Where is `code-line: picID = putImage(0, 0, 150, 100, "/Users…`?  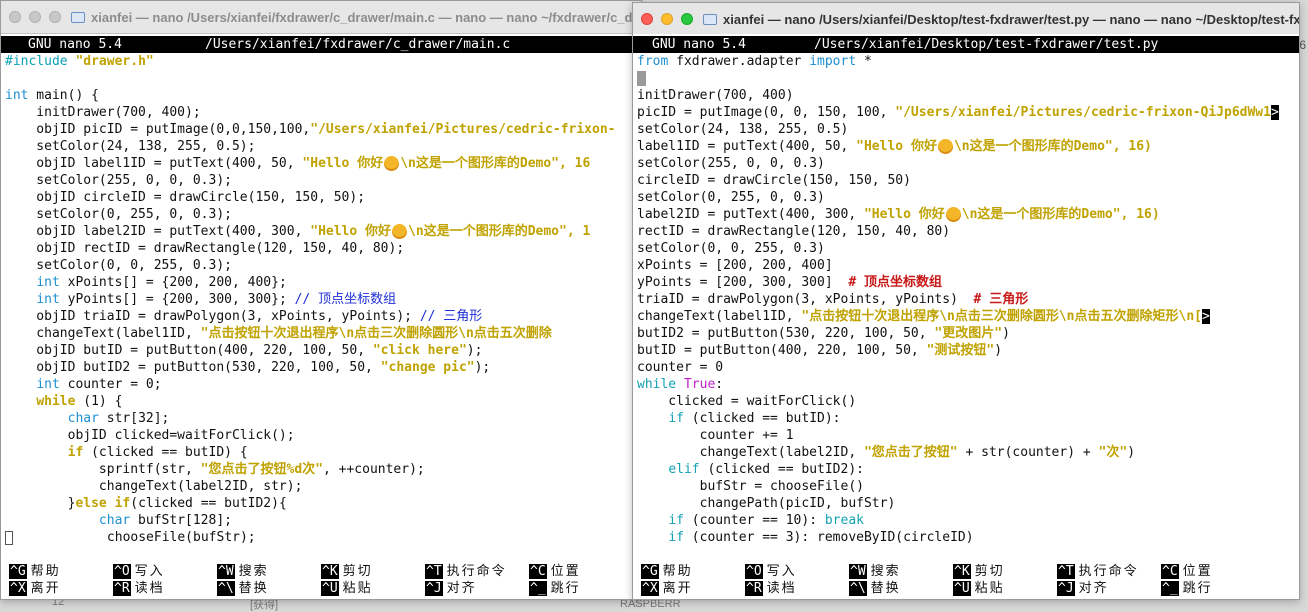 code-line: picID = putImage(0, 0, 150, 100, "/Users… is located at coordinates (968, 112).